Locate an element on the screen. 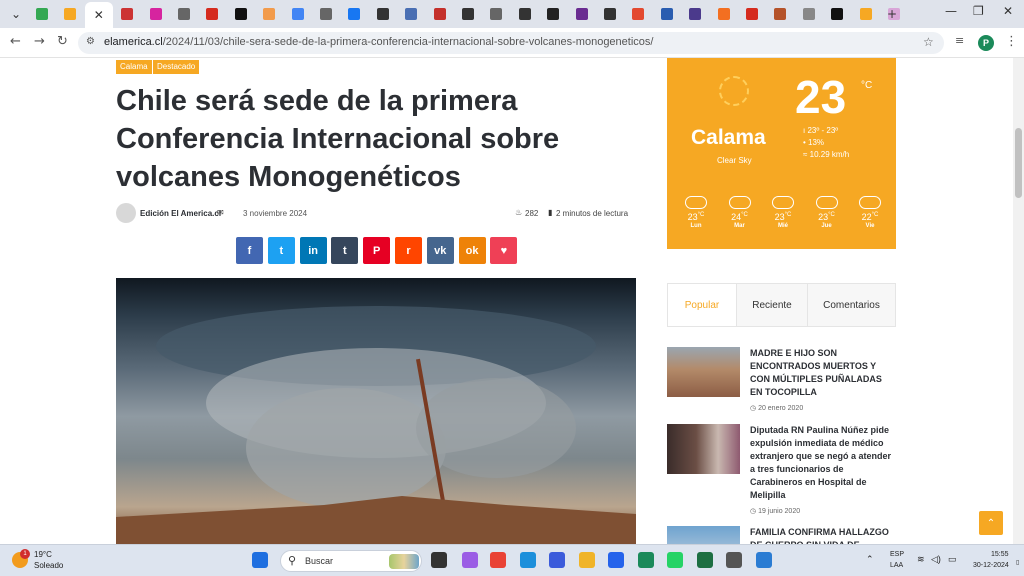 The height and width of the screenshot is (576, 1024). tab-popular: Popular is located at coordinates (702, 305).